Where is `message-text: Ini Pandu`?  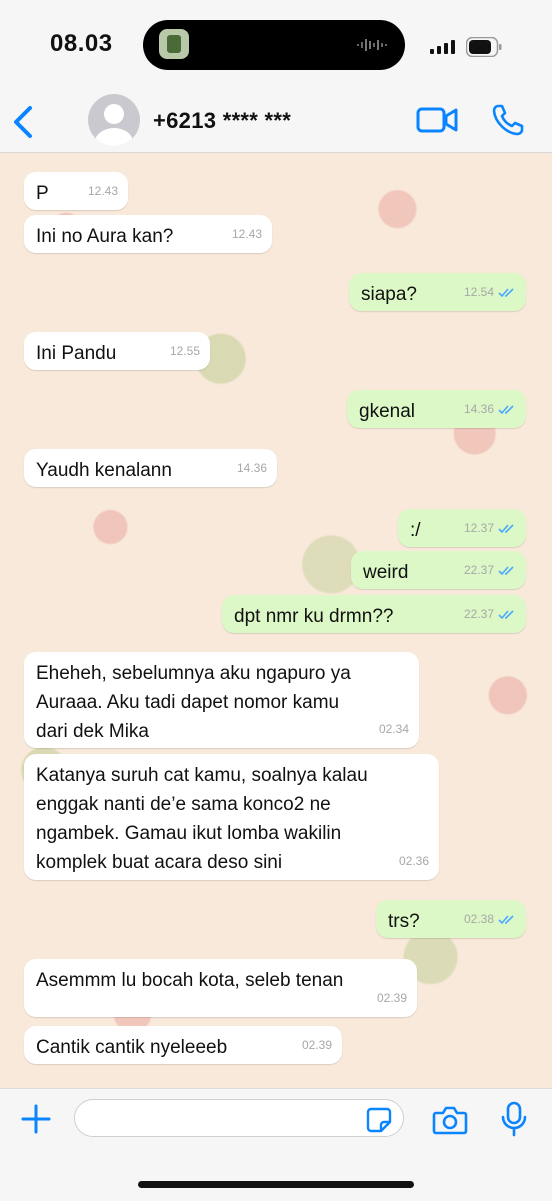
message-text: Ini Pandu is located at coordinates (76, 353).